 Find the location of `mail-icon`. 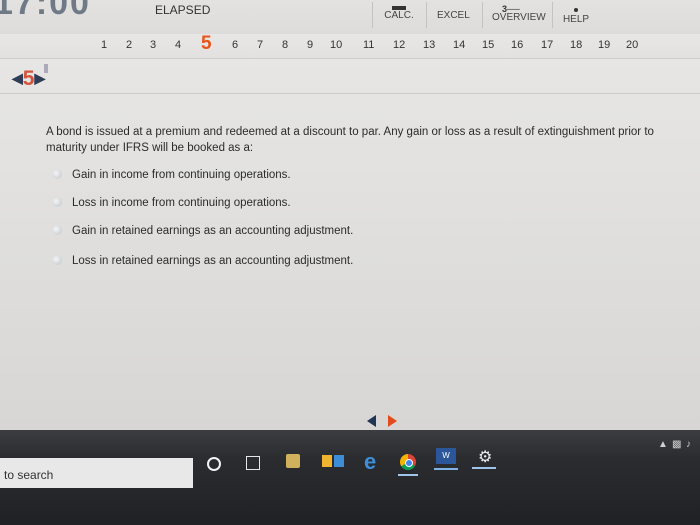

mail-icon is located at coordinates (327, 461).